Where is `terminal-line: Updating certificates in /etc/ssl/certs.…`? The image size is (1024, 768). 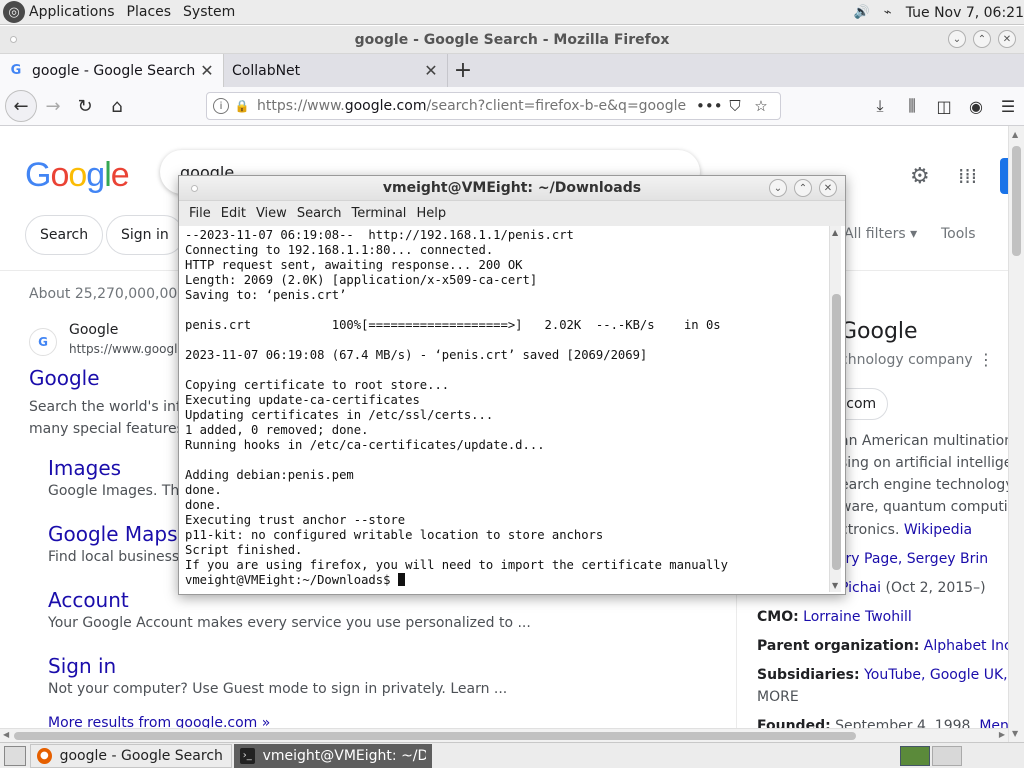
terminal-line: Updating certificates in /etc/ssl/certs.… is located at coordinates (339, 415).